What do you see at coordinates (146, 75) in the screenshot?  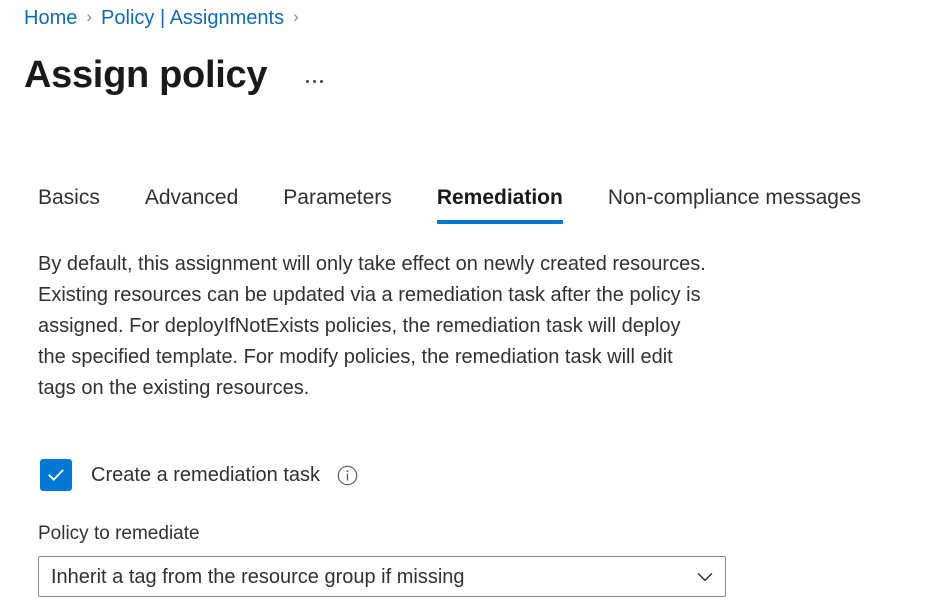 I see `page-title: Assign policy` at bounding box center [146, 75].